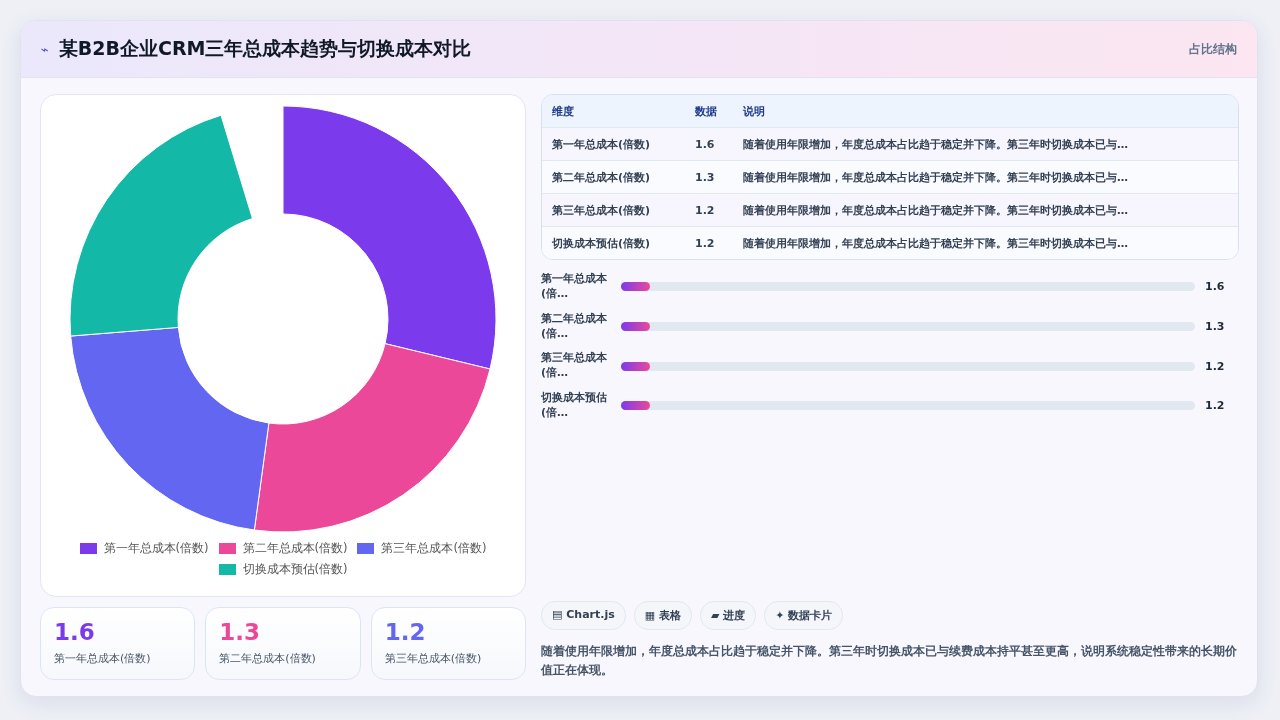 This screenshot has height=720, width=1280. What do you see at coordinates (709, 144) in the screenshot?
I see `table-cell: 1.6` at bounding box center [709, 144].